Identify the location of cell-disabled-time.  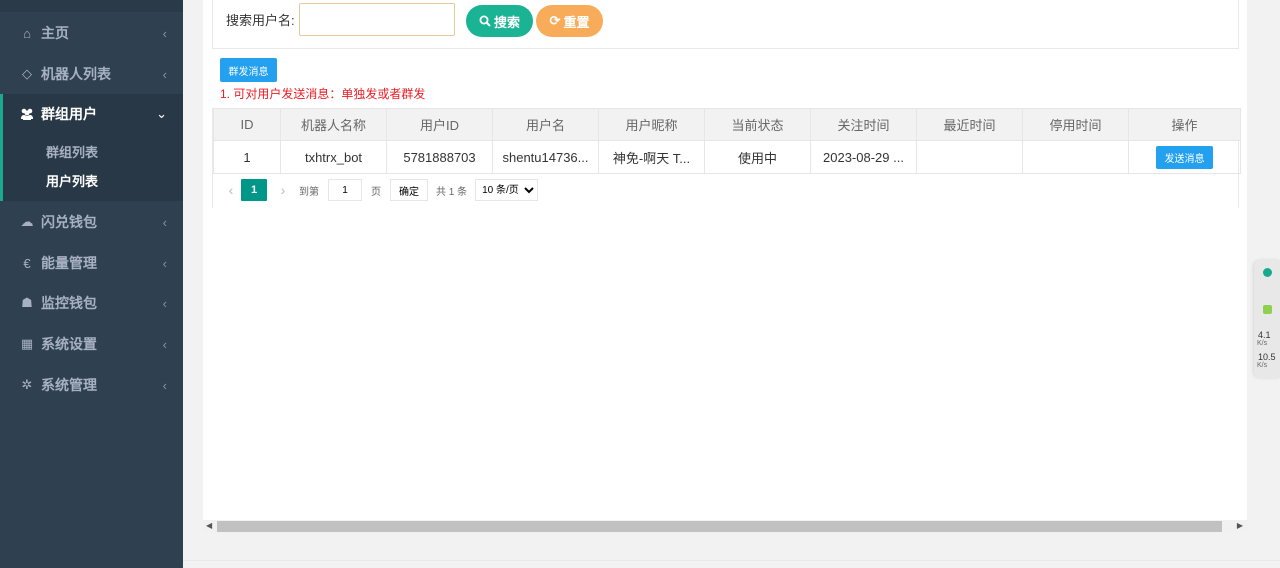
(1075, 157).